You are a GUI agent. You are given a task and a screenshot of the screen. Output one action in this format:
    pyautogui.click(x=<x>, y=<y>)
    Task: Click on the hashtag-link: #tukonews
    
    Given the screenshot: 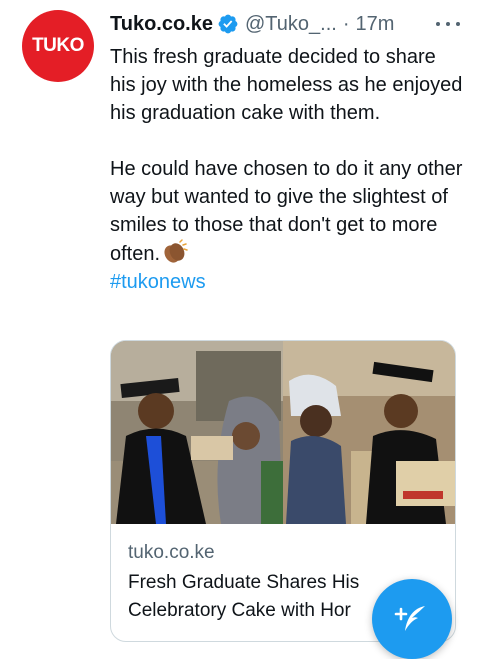 What is the action you would take?
    pyautogui.click(x=287, y=282)
    